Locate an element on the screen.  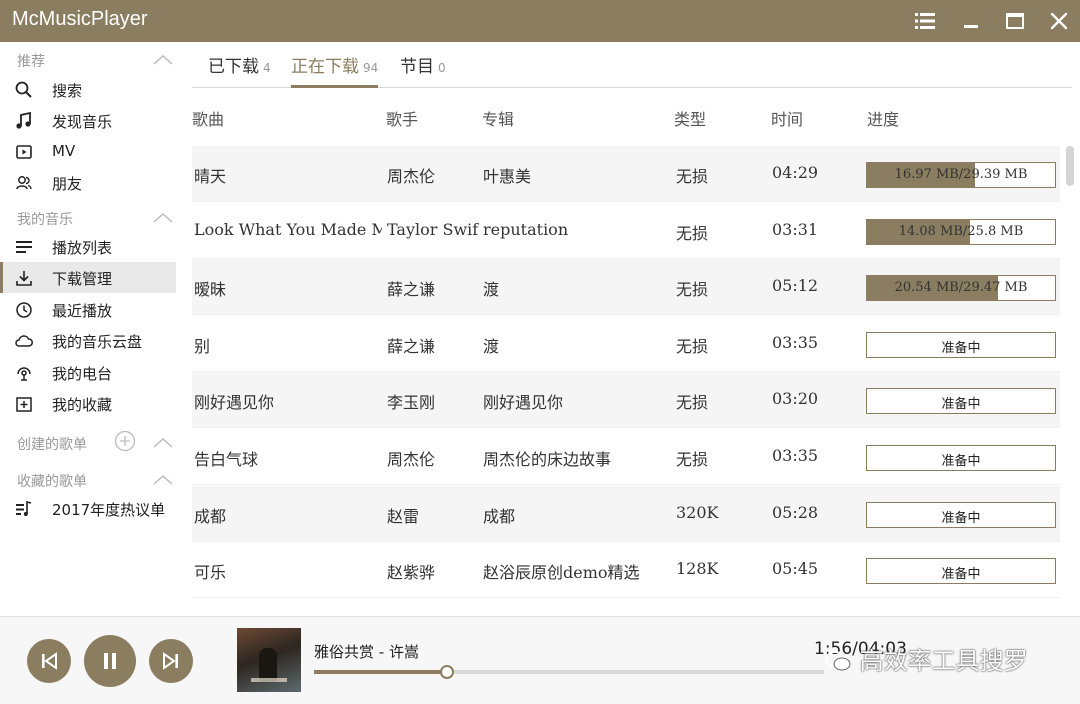
table-row: 告白气球 周杰伦 周杰伦的床边故事 无损 03:35 准备中 is located at coordinates (626, 457).